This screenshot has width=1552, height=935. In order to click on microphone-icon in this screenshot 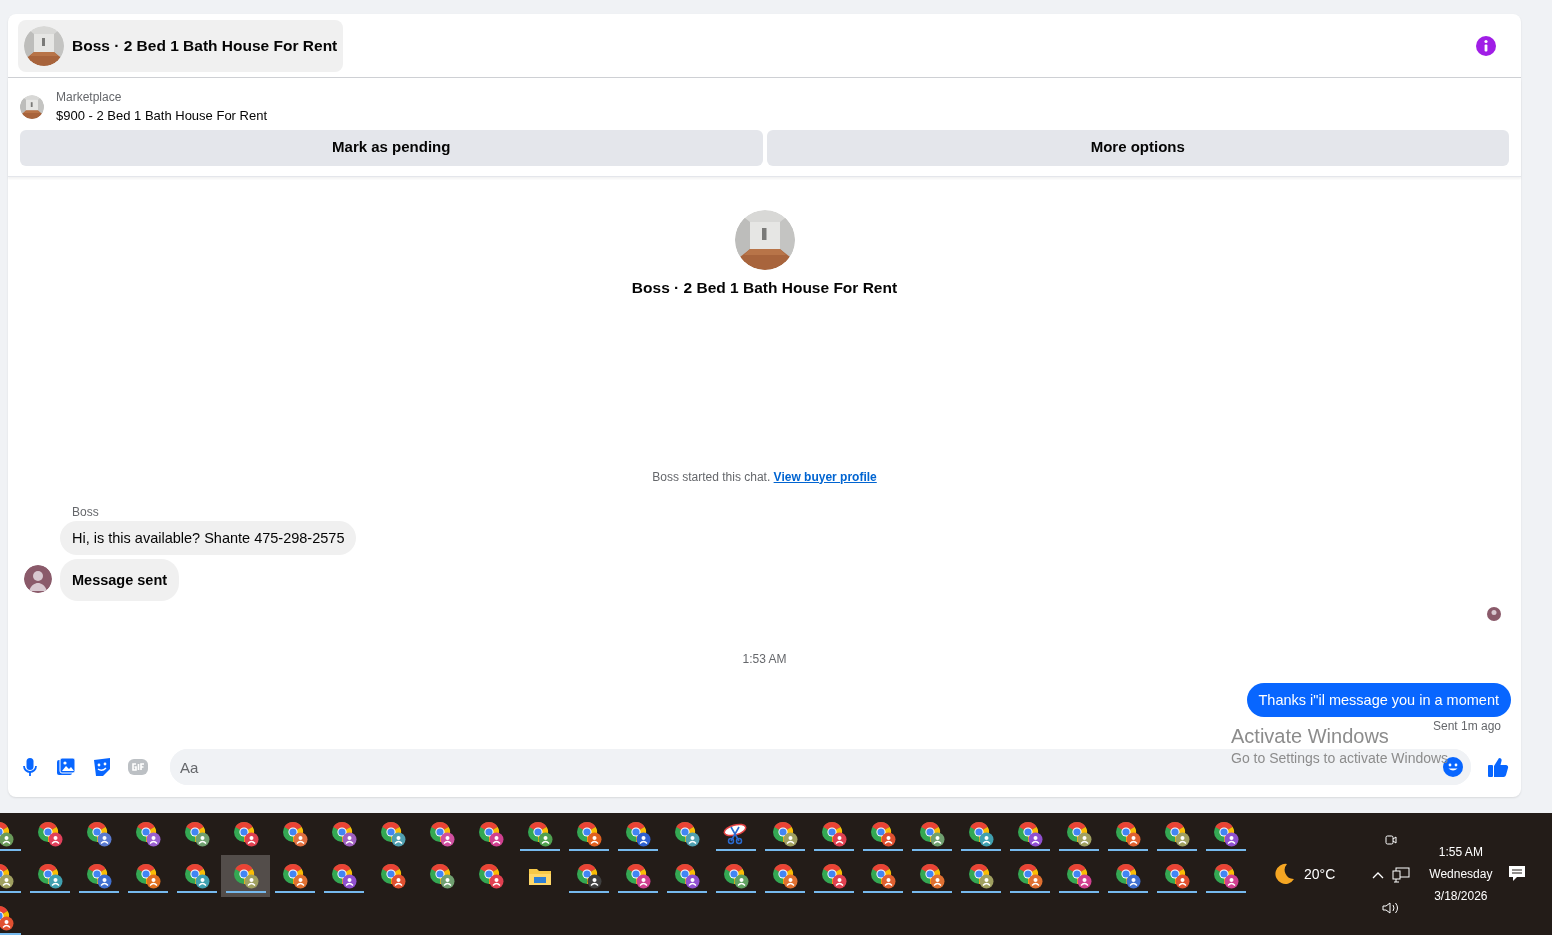, I will do `click(30, 767)`.